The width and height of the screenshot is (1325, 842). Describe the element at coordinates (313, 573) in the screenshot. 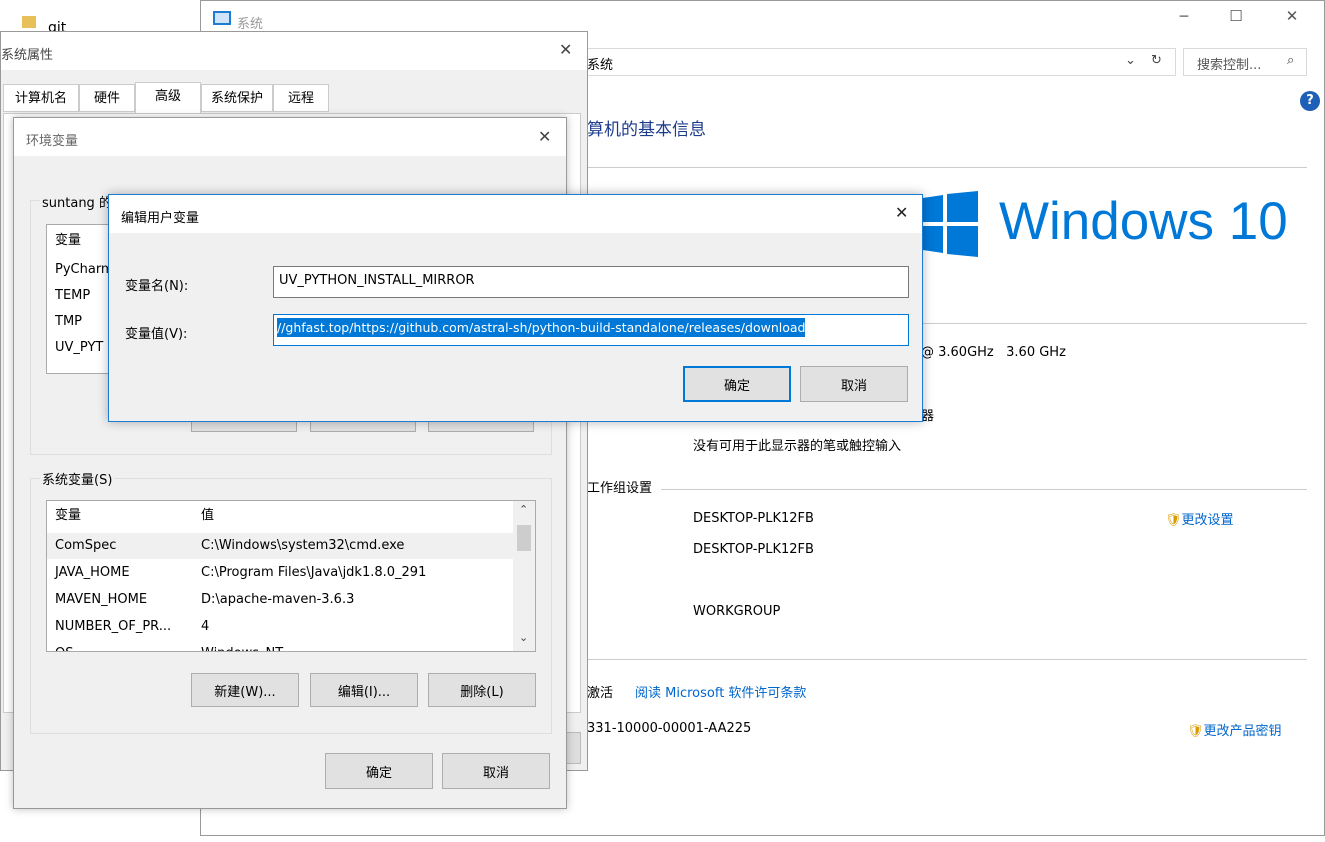

I see `table-row-value: C:\Program Files\Java\jdk1.8.0_291` at that location.